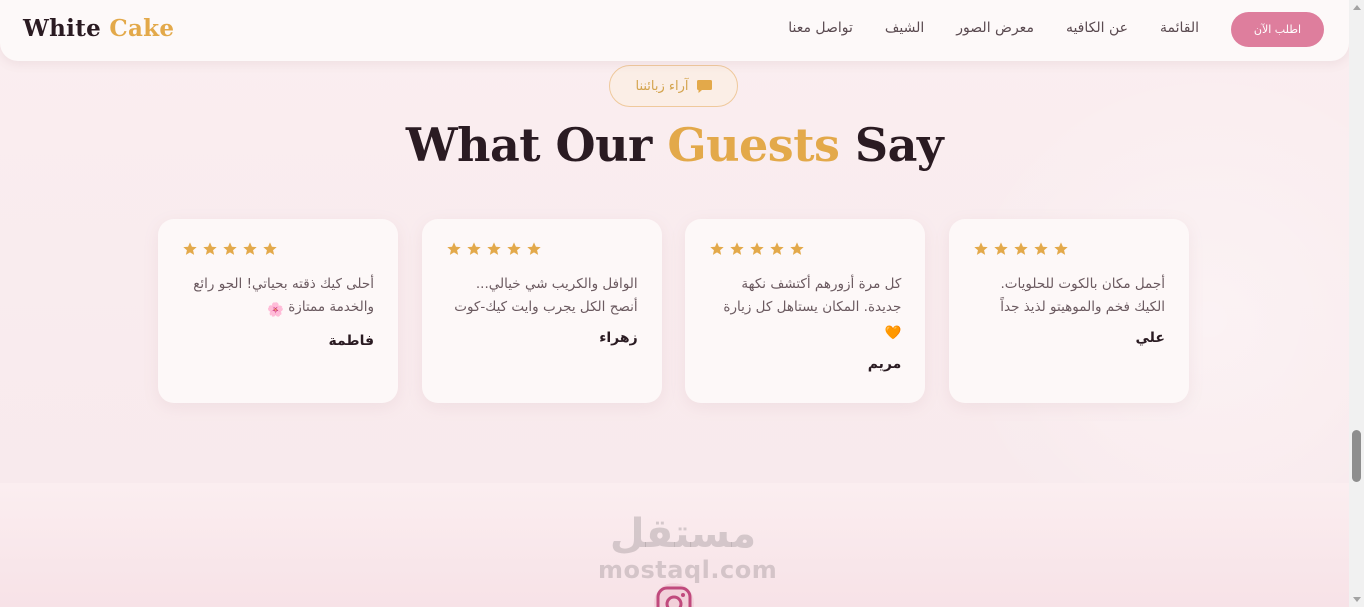 The image size is (1364, 607). Describe the element at coordinates (1150, 338) in the screenshot. I see `reviewer-name: علي` at that location.